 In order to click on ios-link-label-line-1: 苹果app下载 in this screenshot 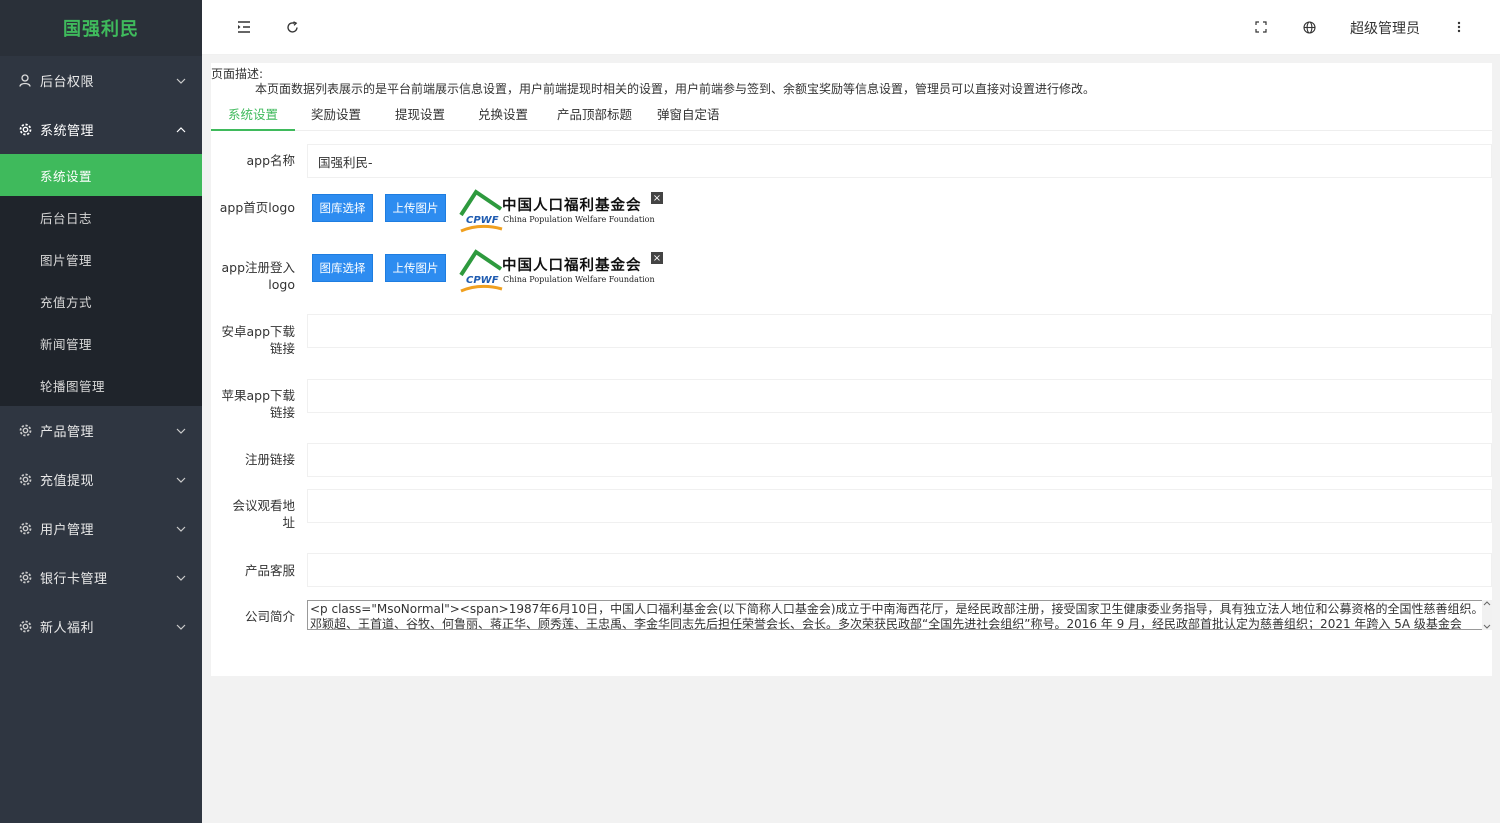, I will do `click(258, 395)`.